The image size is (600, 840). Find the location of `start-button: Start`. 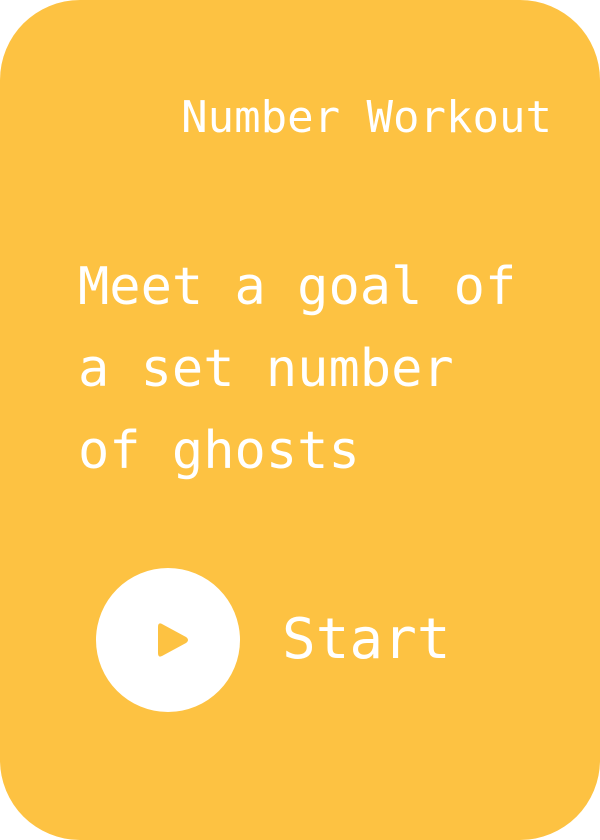

start-button: Start is located at coordinates (273, 640).